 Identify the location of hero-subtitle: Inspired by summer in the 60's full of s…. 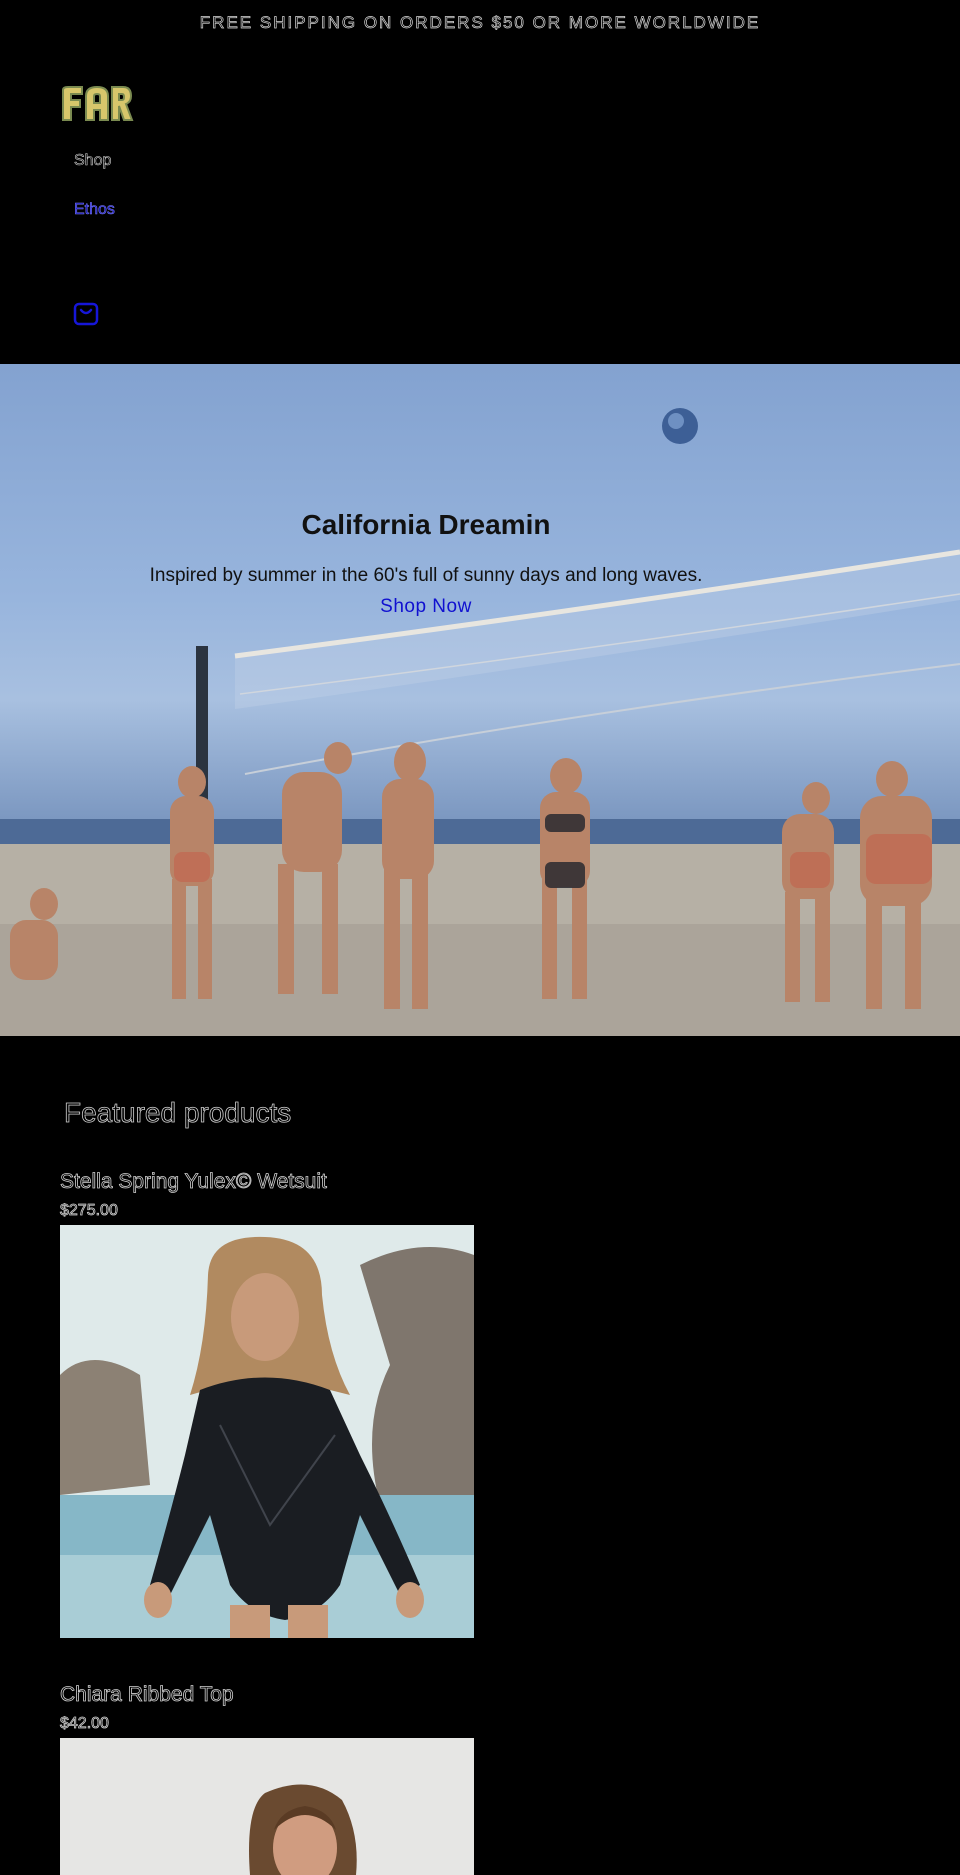
(426, 575).